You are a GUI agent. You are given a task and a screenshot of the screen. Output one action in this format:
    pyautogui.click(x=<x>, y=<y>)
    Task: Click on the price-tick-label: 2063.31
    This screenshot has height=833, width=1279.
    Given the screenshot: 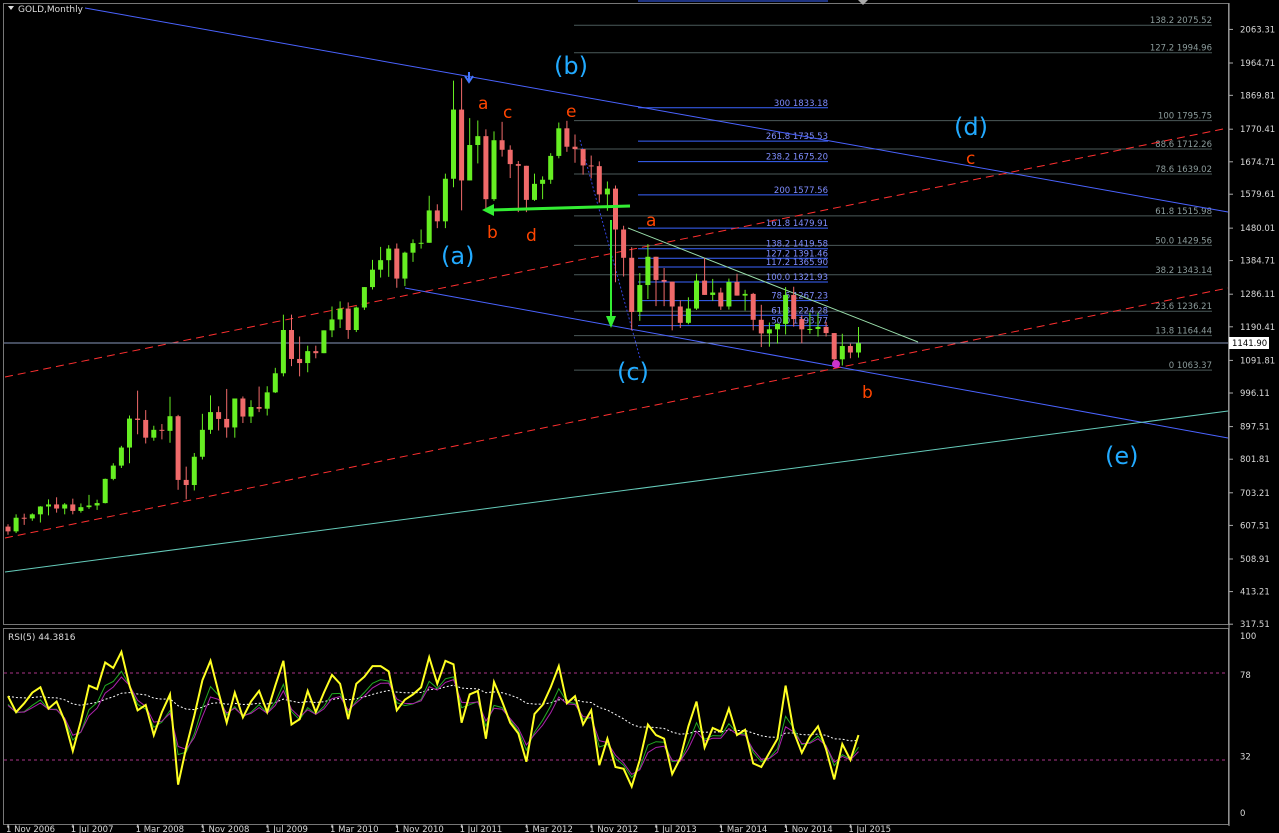 What is the action you would take?
    pyautogui.click(x=1257, y=30)
    